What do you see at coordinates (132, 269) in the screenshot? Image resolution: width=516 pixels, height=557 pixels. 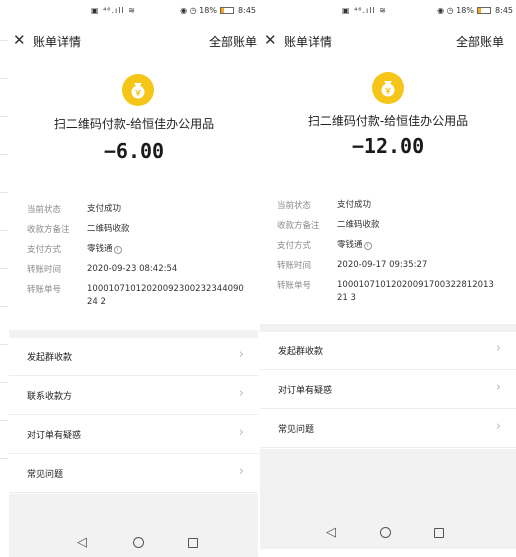 I see `detail-value: 2020-09-23 08:42:54` at bounding box center [132, 269].